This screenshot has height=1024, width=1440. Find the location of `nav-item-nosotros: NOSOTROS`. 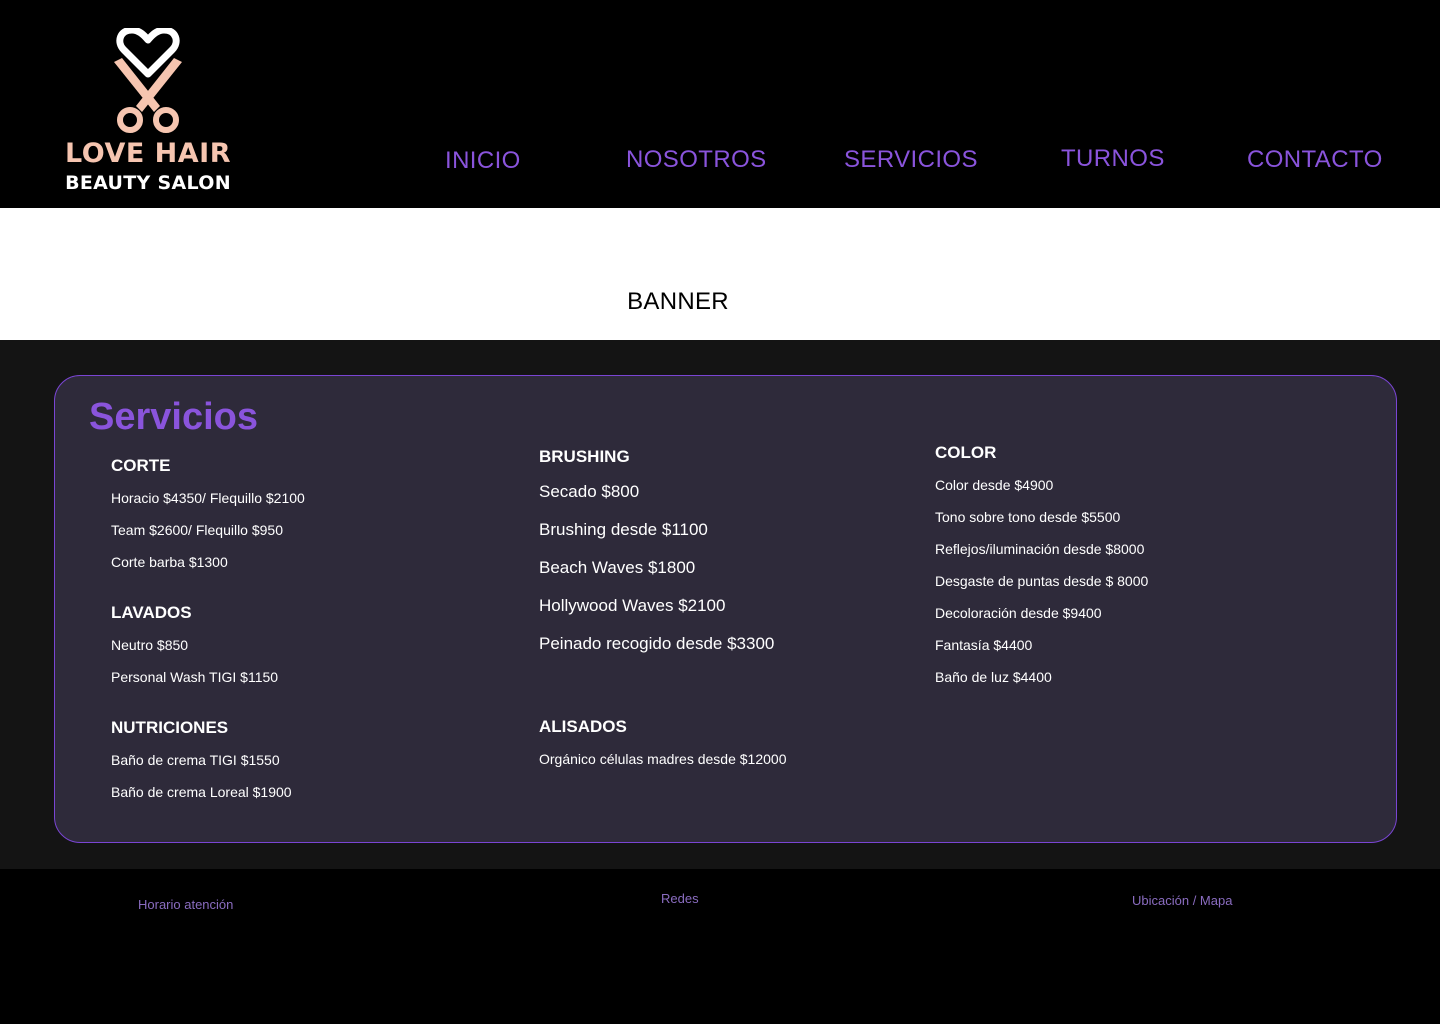

nav-item-nosotros: NOSOTROS is located at coordinates (696, 160).